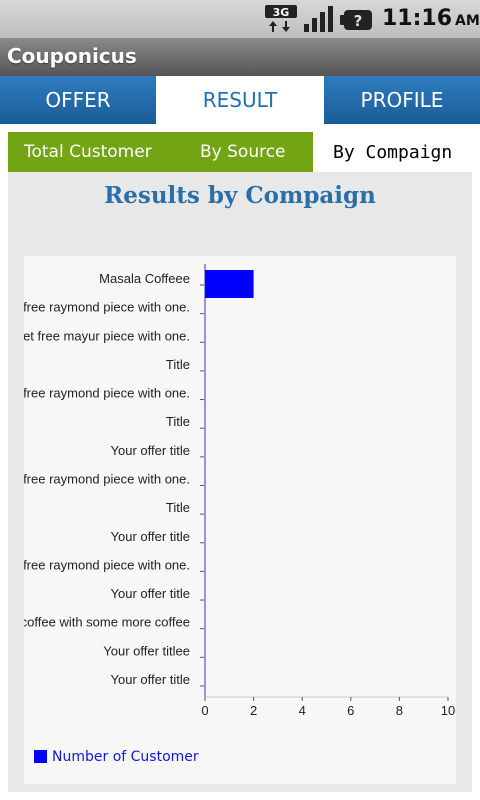 The height and width of the screenshot is (800, 480). What do you see at coordinates (402, 100) in the screenshot?
I see `tab-profile: PROFILE` at bounding box center [402, 100].